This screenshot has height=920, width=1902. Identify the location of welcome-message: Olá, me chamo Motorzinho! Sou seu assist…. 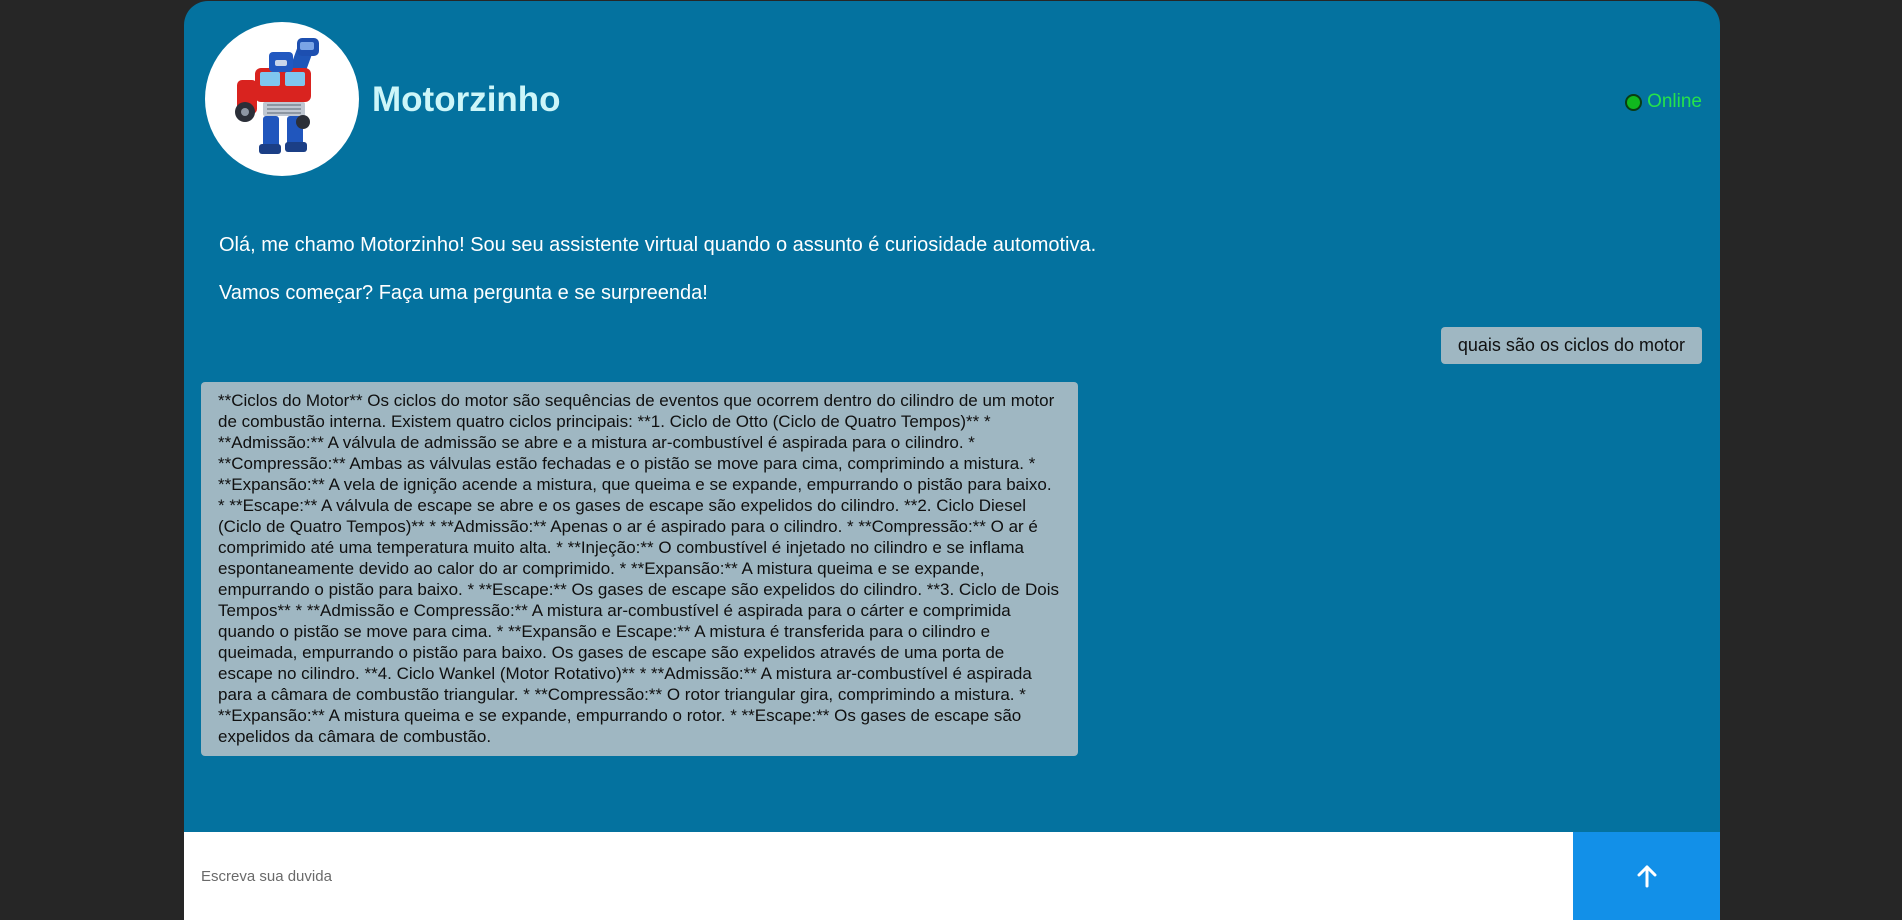
(657, 269).